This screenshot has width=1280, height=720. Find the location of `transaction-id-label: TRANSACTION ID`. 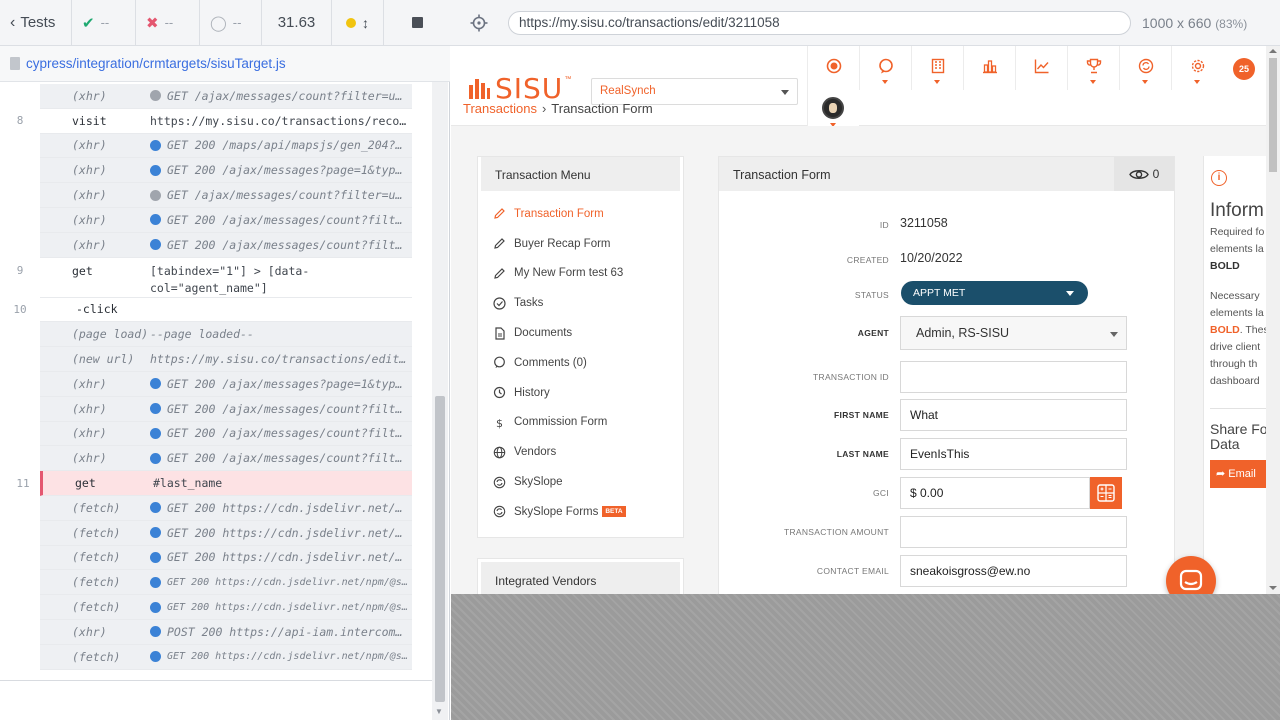

transaction-id-label: TRANSACTION ID is located at coordinates (851, 377).